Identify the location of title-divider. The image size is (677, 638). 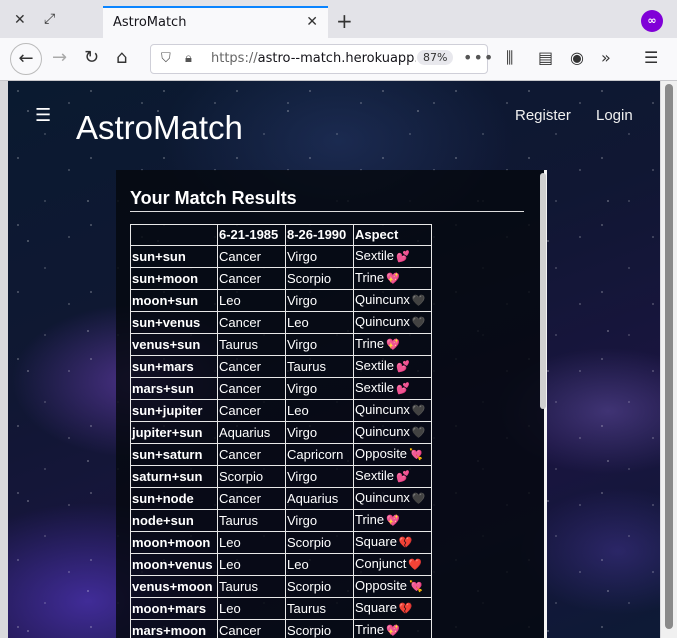
(327, 211).